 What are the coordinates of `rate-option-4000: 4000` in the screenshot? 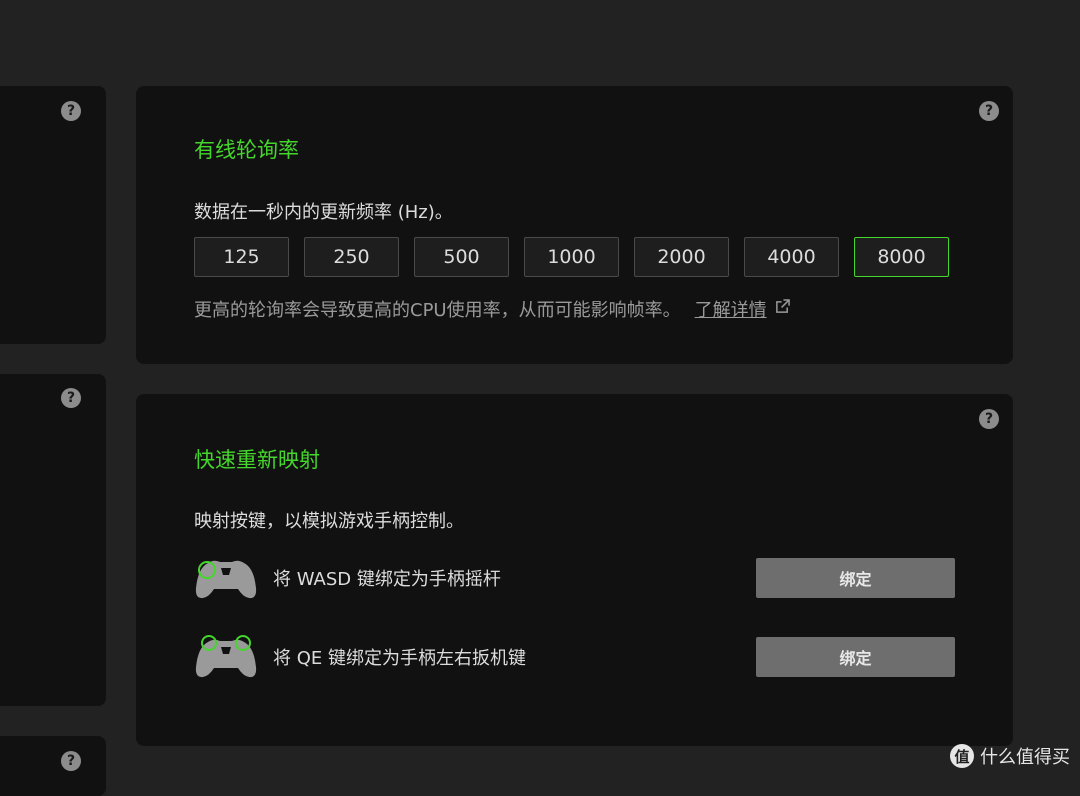 It's located at (791, 257).